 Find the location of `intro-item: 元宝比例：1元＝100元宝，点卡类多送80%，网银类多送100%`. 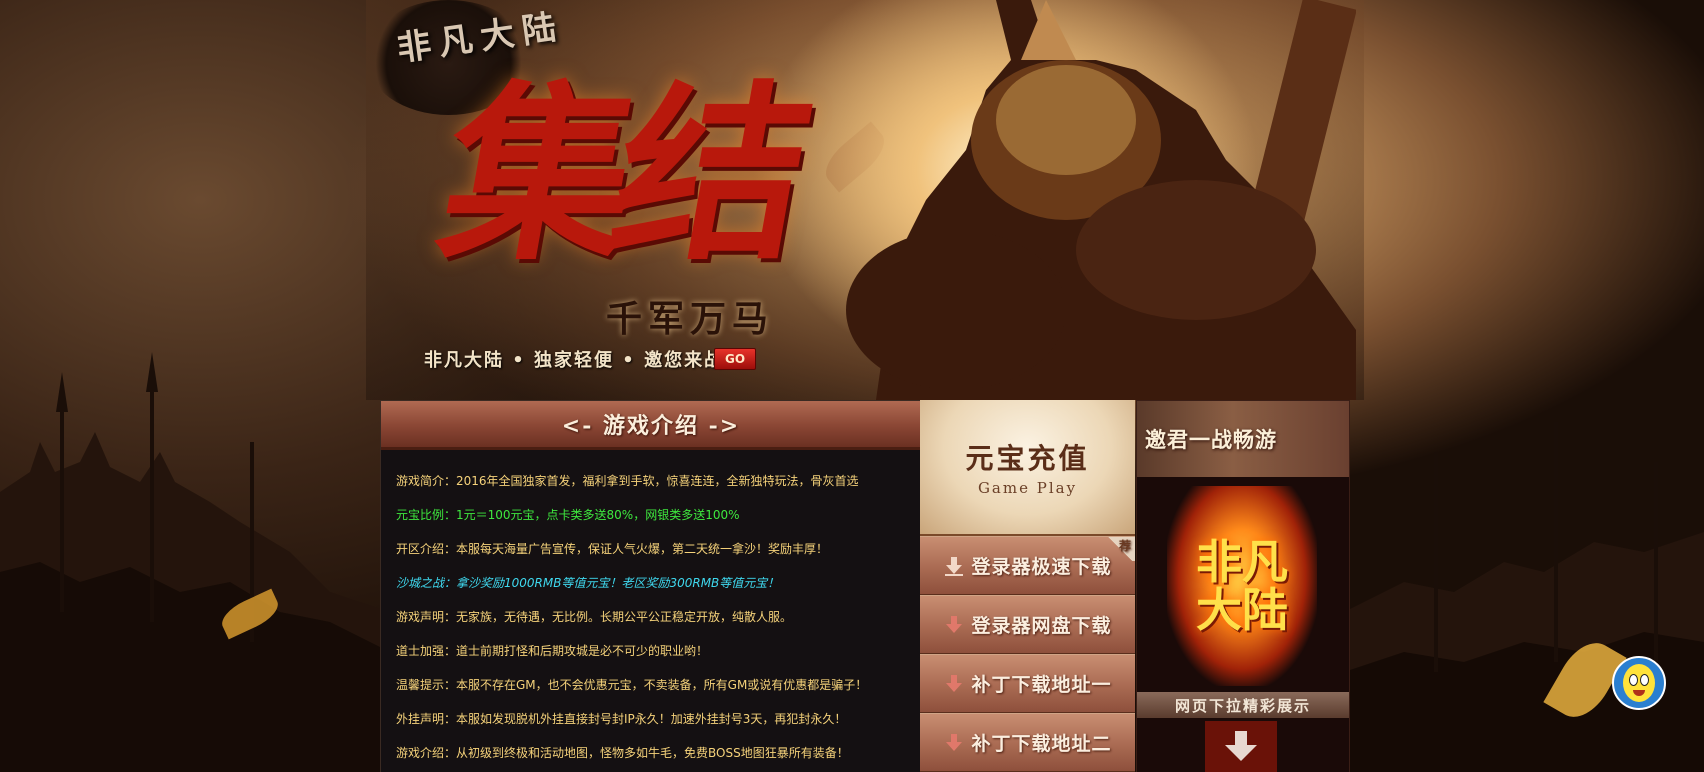

intro-item: 元宝比例：1元＝100元宝，点卡类多送80%，网银类多送100% is located at coordinates (568, 515).